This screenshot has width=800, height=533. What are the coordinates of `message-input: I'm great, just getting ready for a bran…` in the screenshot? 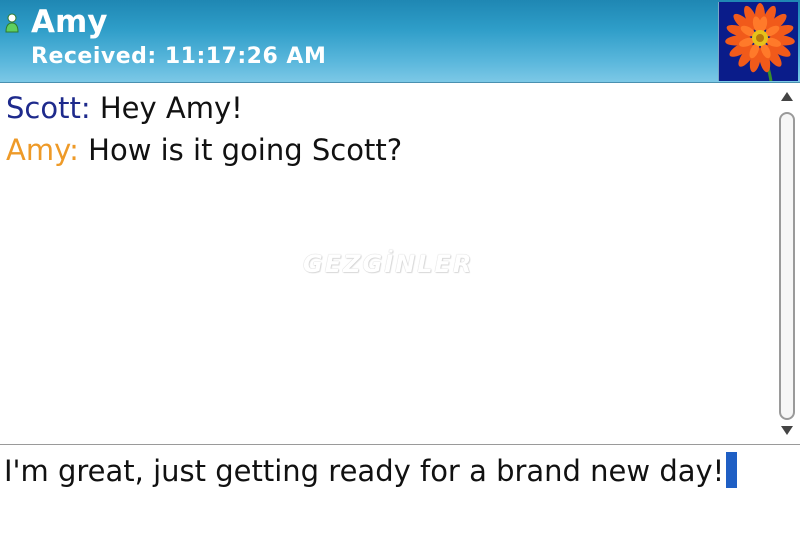 It's located at (394, 471).